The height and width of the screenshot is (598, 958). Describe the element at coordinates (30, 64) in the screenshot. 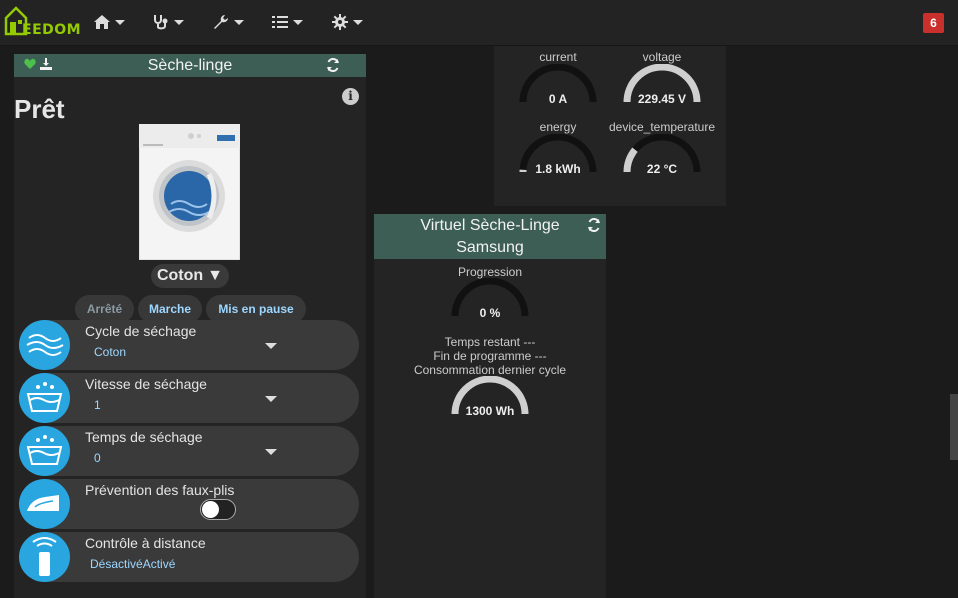

I see `heart-icon` at that location.